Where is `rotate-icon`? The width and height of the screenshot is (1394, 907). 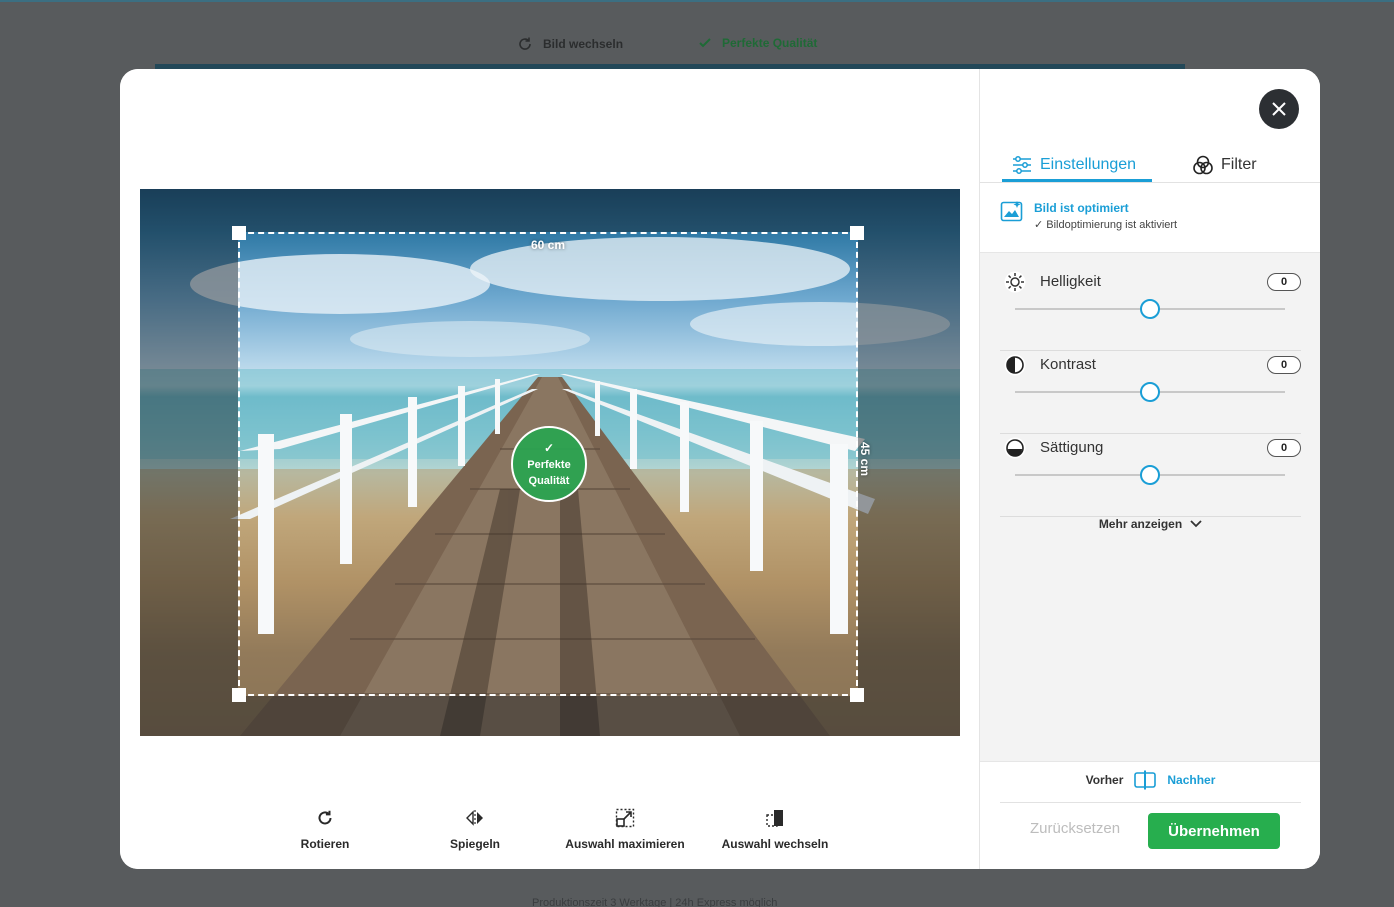
rotate-icon is located at coordinates (325, 817).